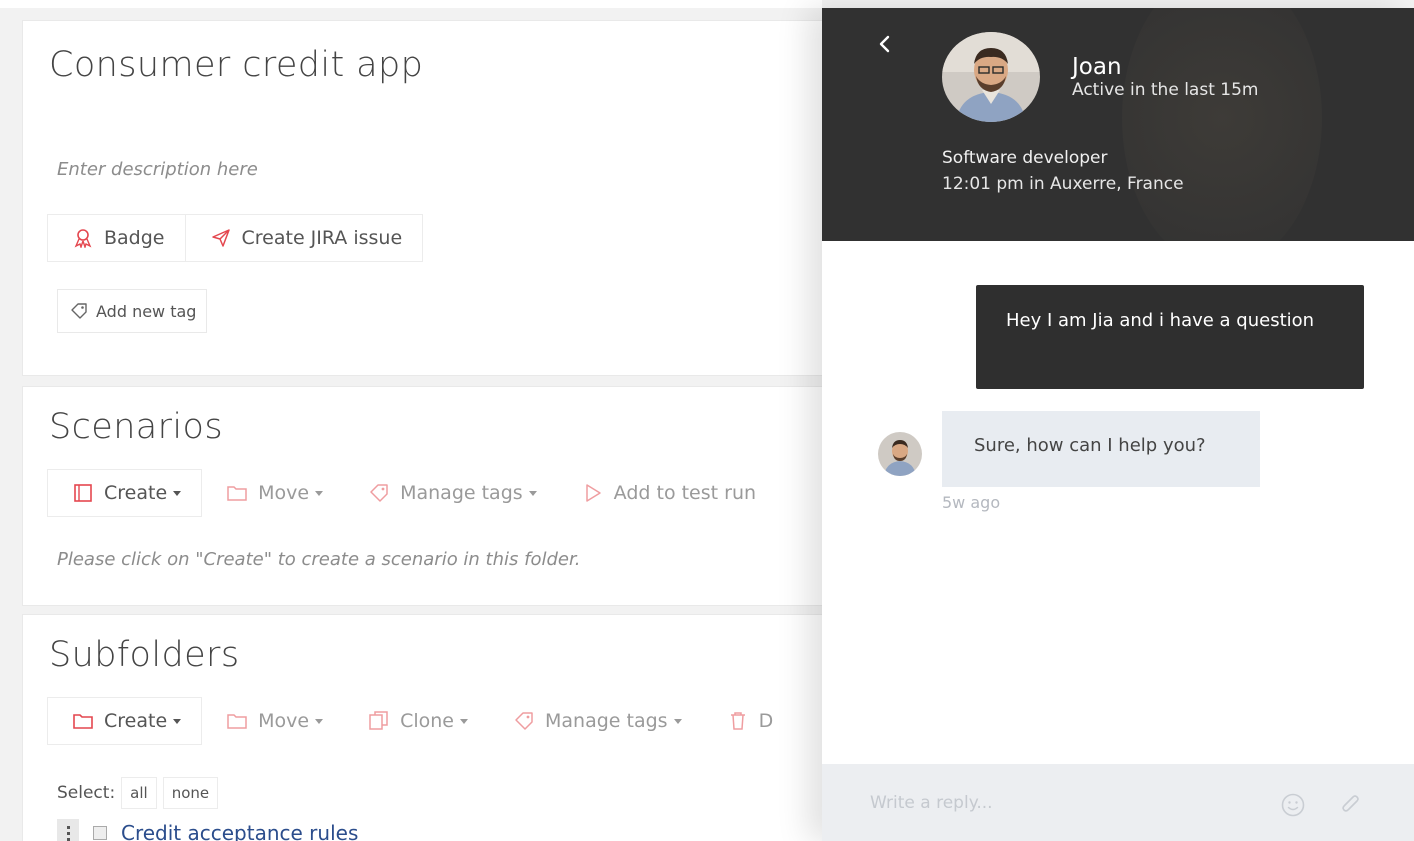 This screenshot has height=841, width=1414. What do you see at coordinates (685, 493) in the screenshot?
I see `add-to-test-run-label: Add to test run` at bounding box center [685, 493].